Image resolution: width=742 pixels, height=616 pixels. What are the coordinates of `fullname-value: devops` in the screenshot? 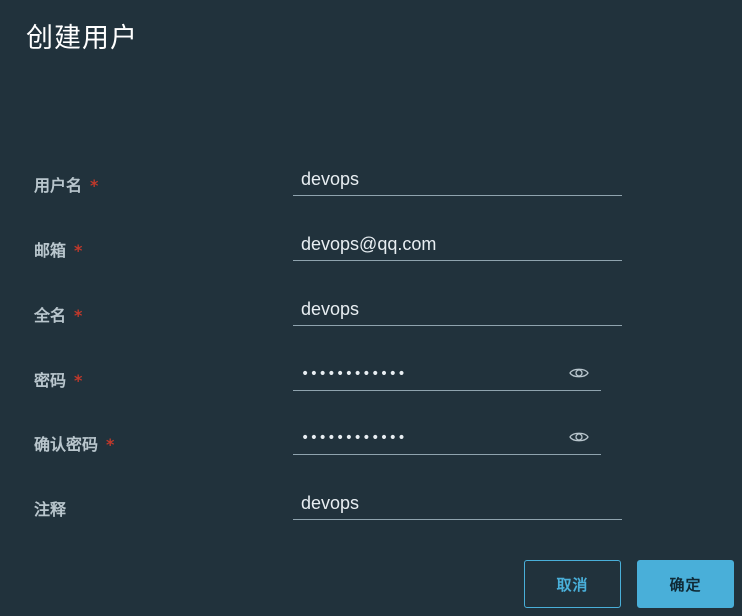 It's located at (330, 309).